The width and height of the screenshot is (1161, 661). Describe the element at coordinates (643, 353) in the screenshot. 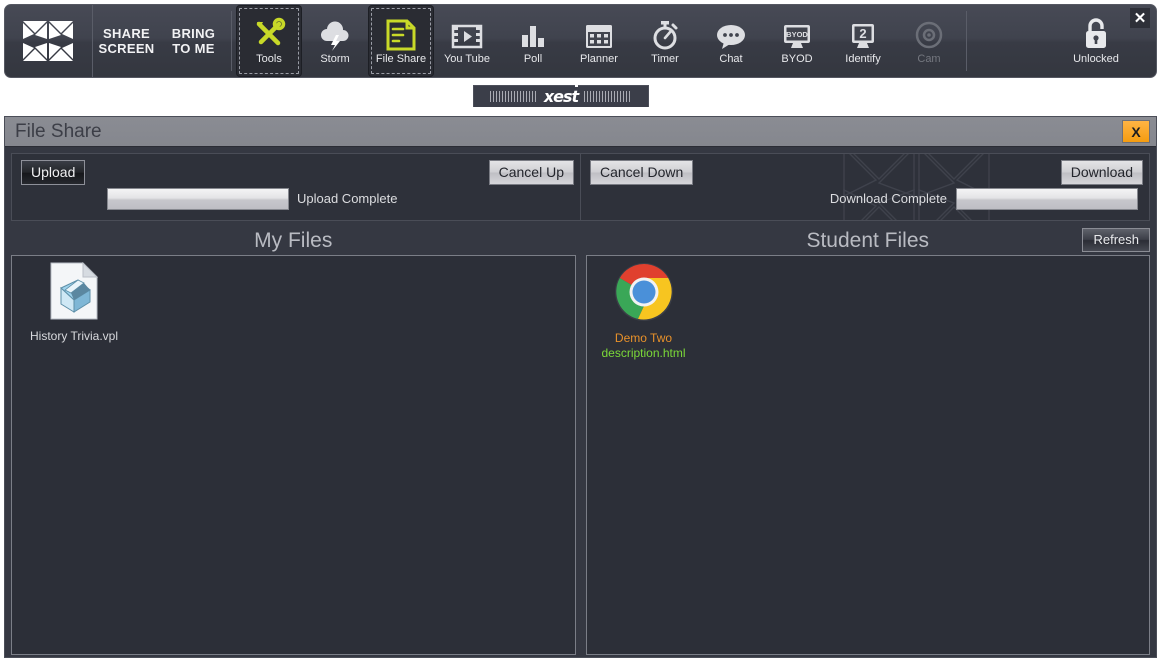

I see `file-name-label: description.html` at that location.